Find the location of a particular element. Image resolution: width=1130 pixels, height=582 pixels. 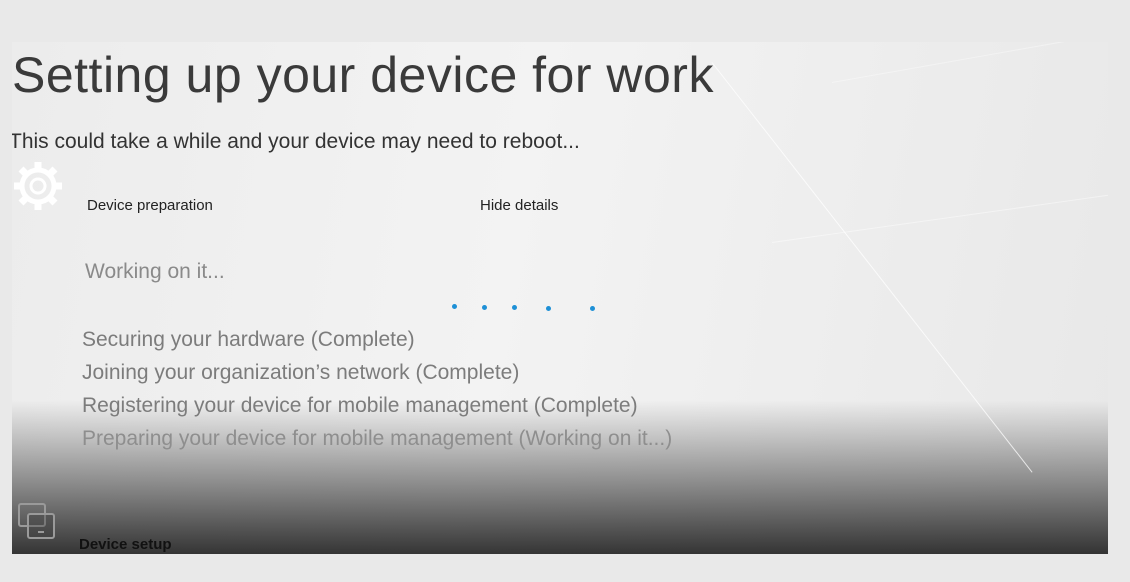

device-preparation-label: Device preparation is located at coordinates (150, 205).